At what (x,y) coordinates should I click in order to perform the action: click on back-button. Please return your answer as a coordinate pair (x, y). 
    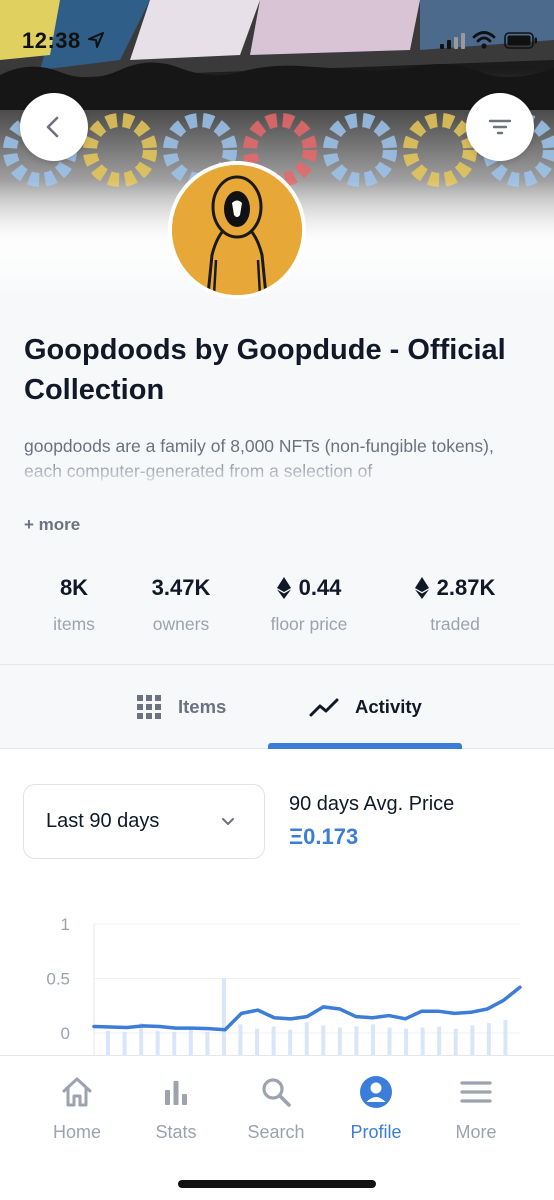
    Looking at the image, I should click on (54, 127).